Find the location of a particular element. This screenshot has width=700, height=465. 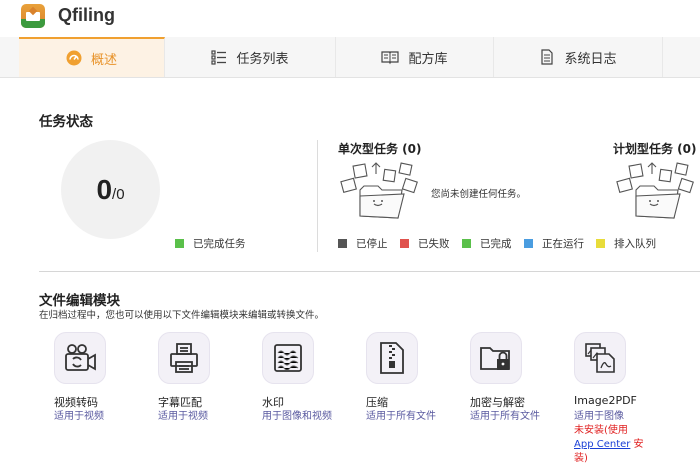

module-name: 水印 is located at coordinates (273, 402).